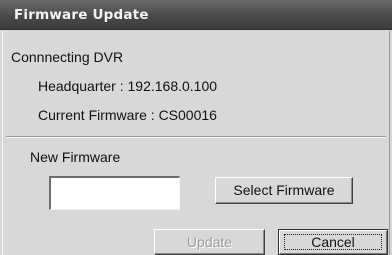  I want to click on cancel-button-label: Cancel, so click(333, 242).